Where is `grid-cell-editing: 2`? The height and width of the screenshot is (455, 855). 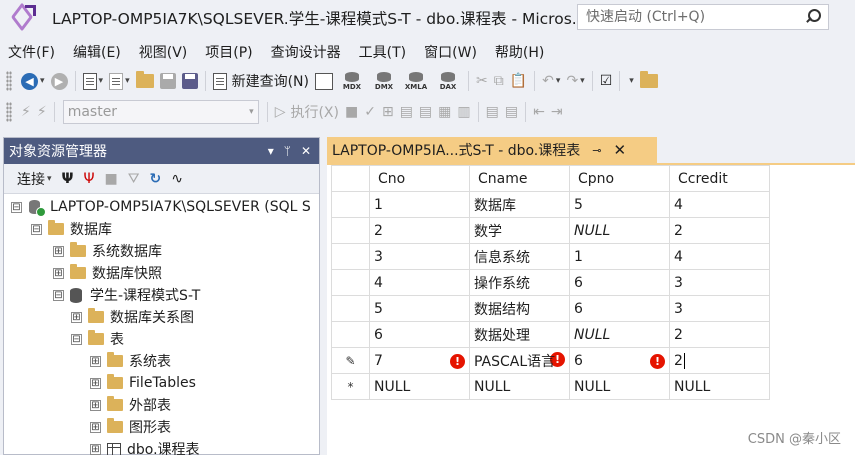 grid-cell-editing: 2 is located at coordinates (719, 360).